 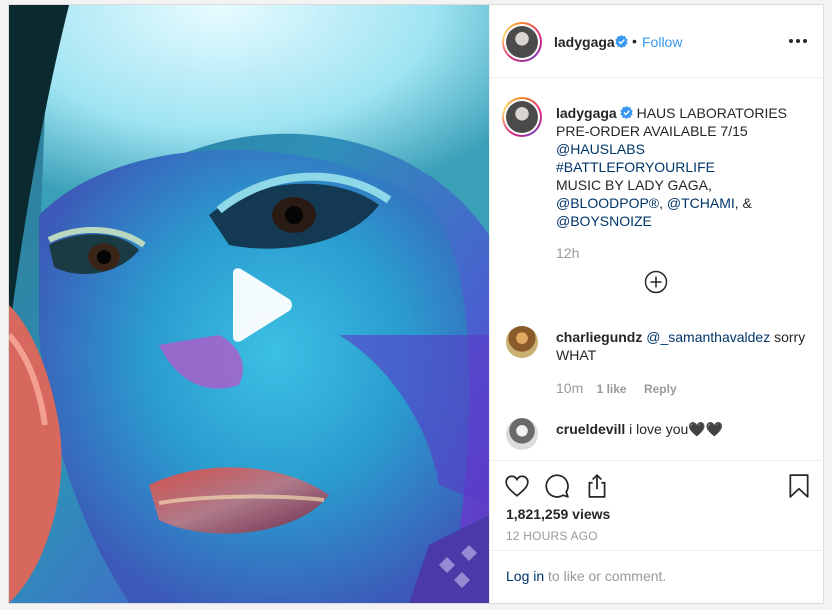 I want to click on comment-text: crueldevill i love you🖤🖤, so click(x=681, y=429).